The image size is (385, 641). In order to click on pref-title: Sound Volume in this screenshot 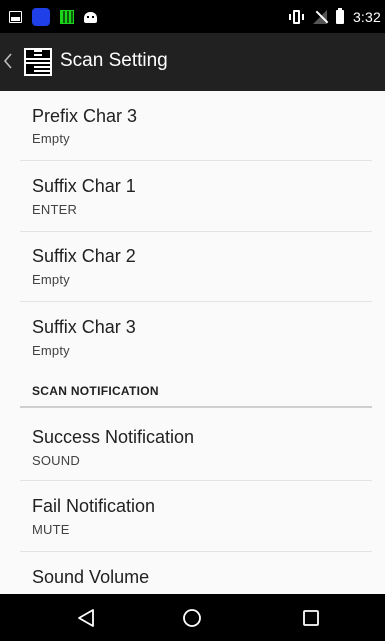, I will do `click(91, 577)`.